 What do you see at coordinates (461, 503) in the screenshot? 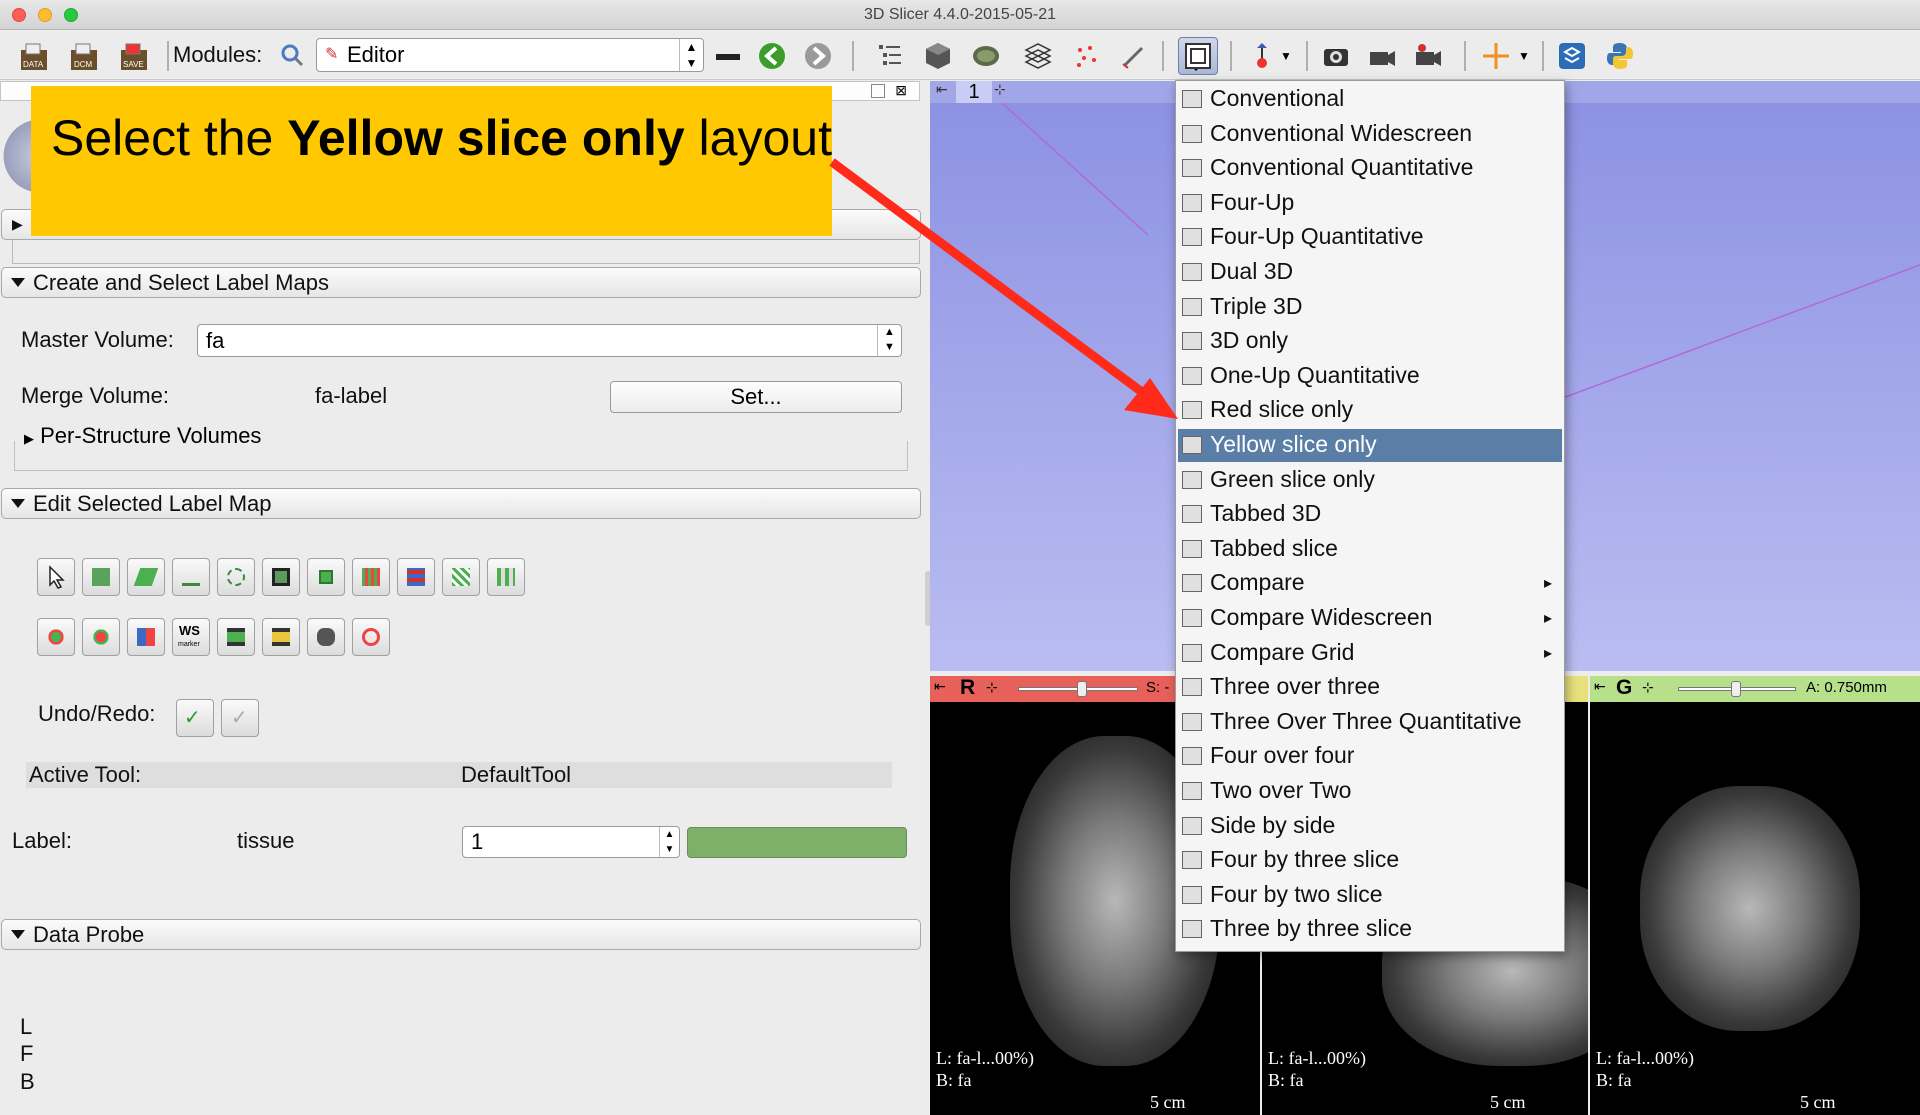
I see `edit-label-map-header: Edit Selected Label Map` at bounding box center [461, 503].